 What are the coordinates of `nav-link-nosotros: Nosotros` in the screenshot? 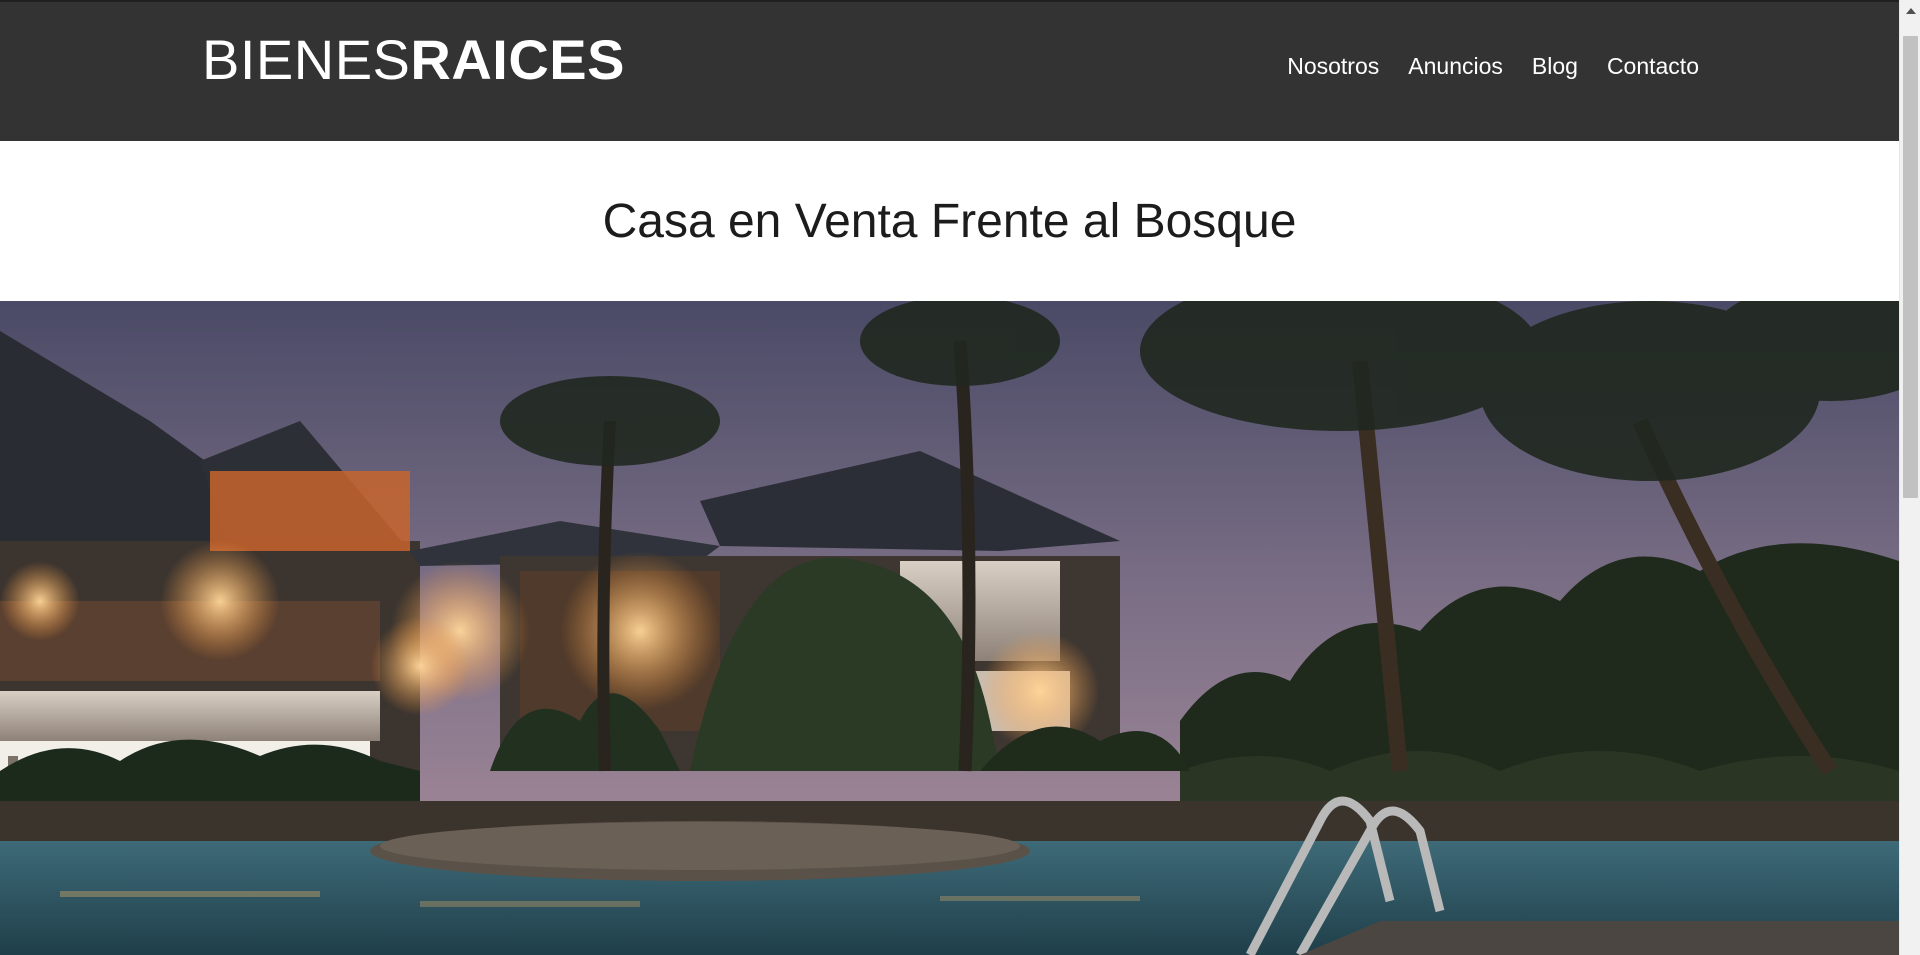 It's located at (1333, 66).